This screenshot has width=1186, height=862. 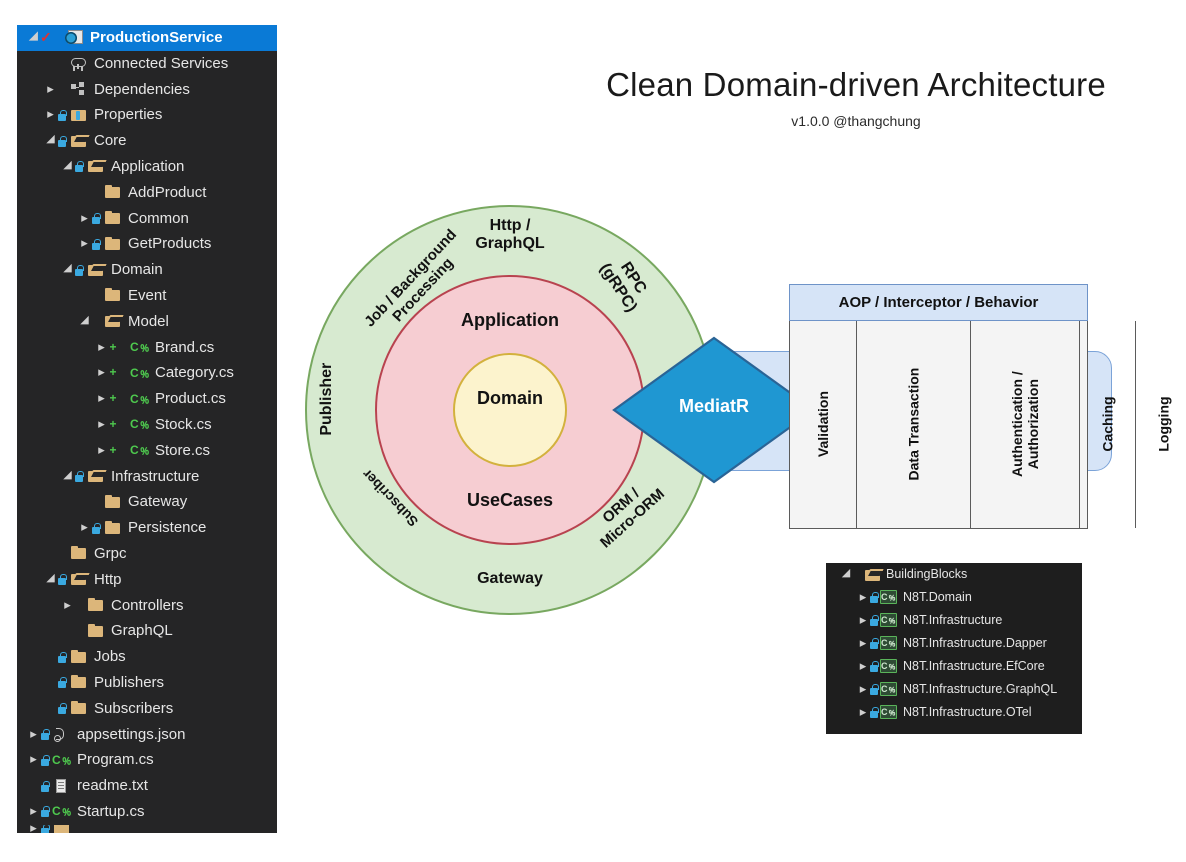 I want to click on tree-item-domain: Domain, so click(x=147, y=270).